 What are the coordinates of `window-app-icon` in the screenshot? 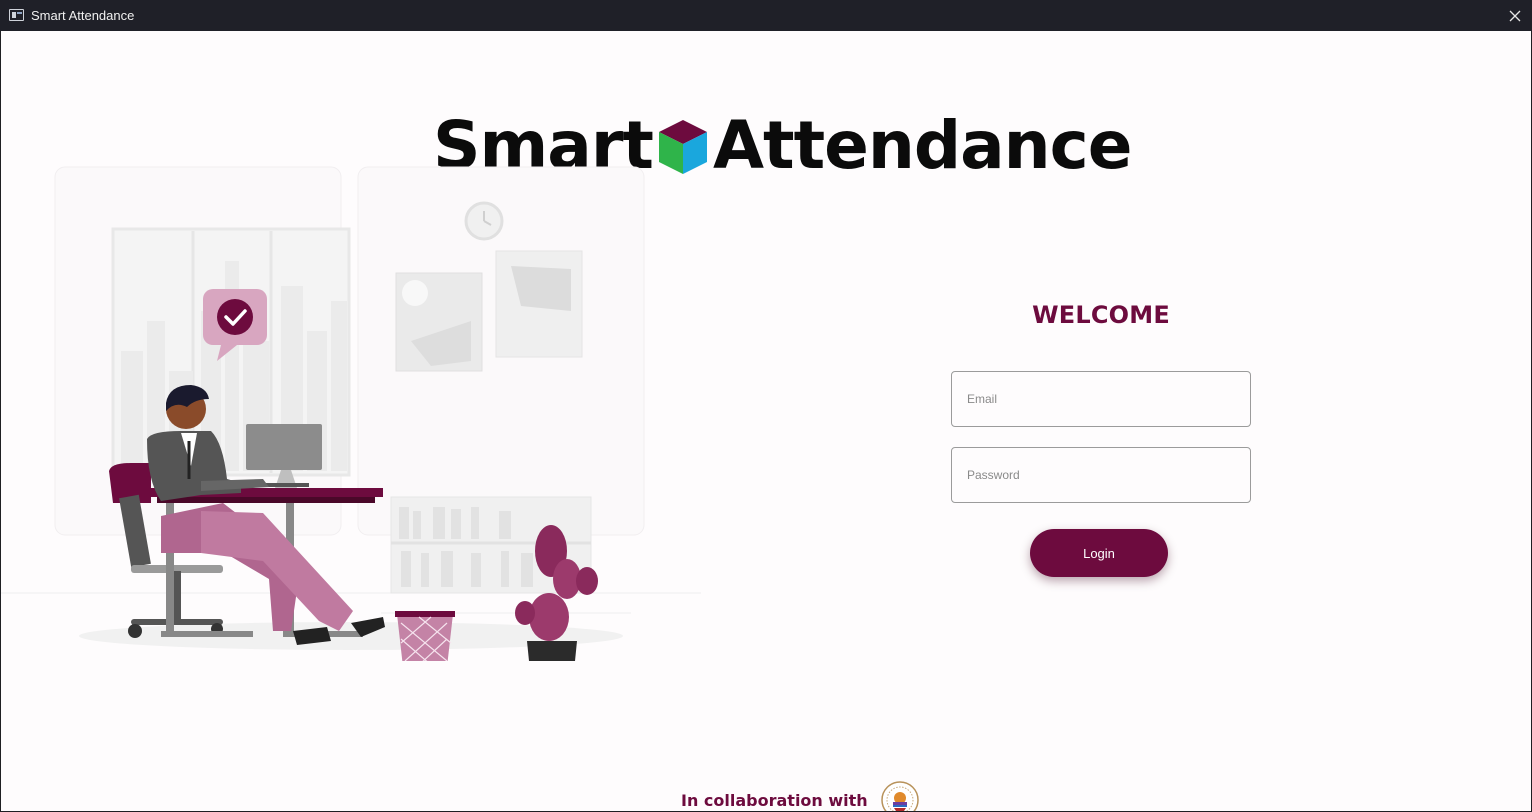 It's located at (16, 15).